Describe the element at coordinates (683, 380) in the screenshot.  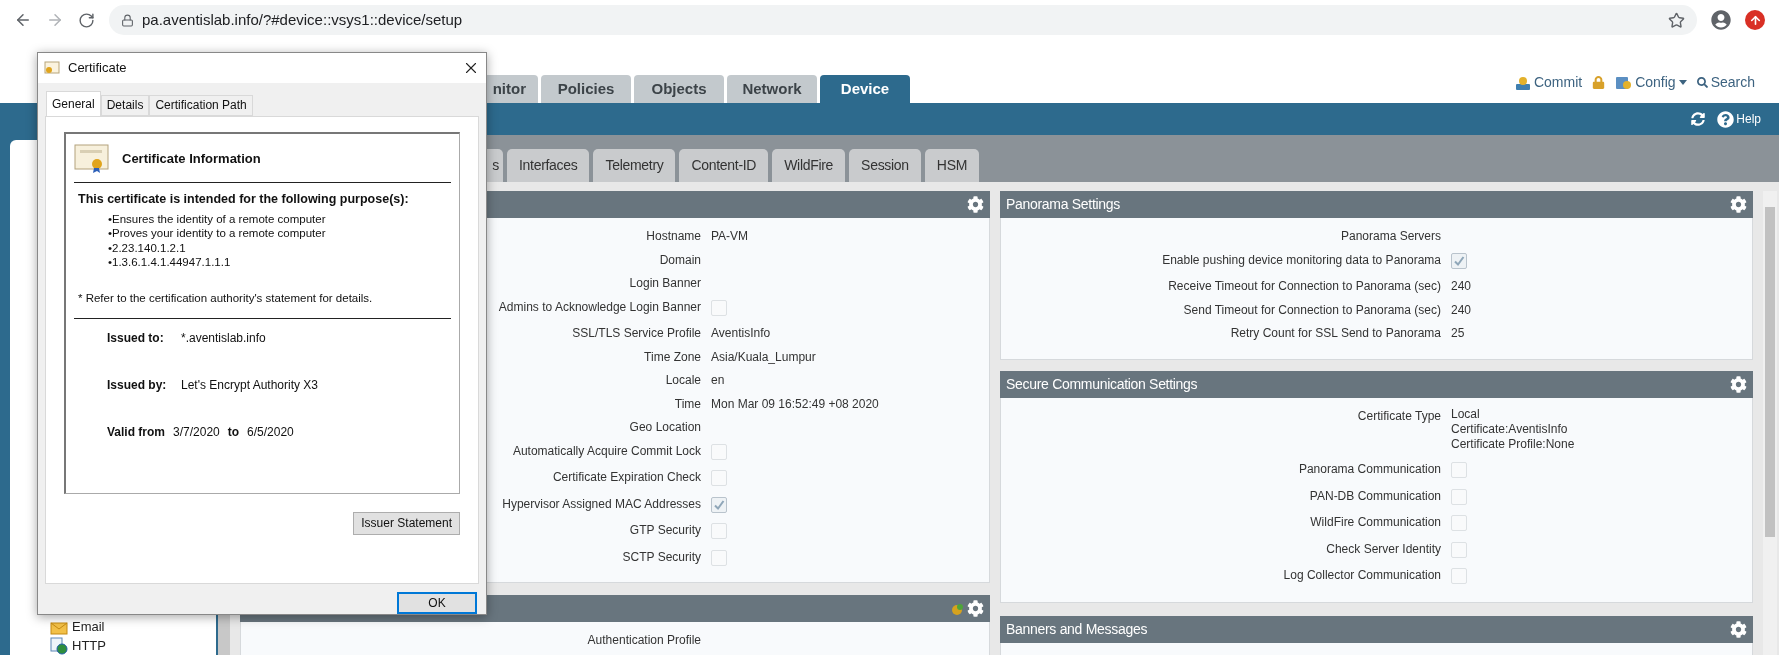
I see `field-label: Locale` at that location.